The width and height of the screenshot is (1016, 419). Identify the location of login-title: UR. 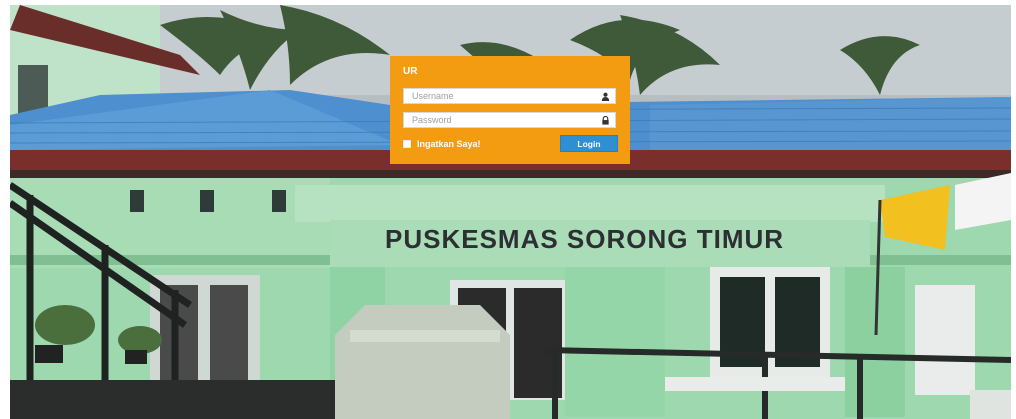
(410, 71).